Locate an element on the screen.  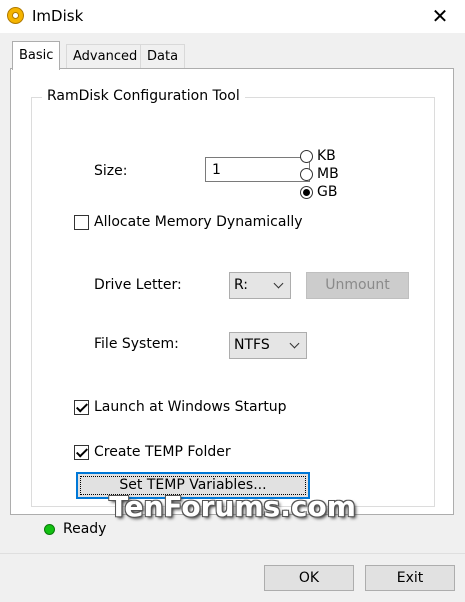
checkbox-icon is located at coordinates (81, 222).